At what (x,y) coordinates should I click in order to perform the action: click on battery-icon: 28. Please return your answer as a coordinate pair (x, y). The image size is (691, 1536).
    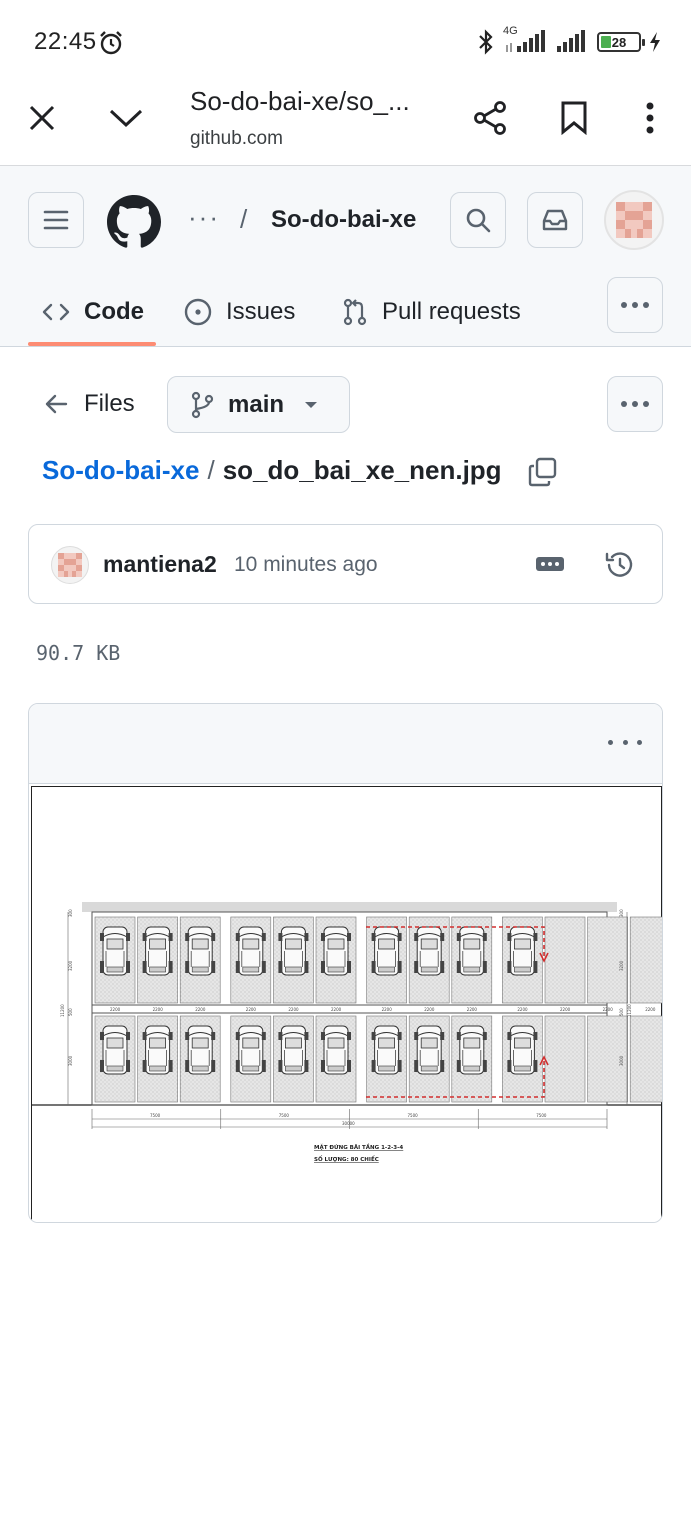
    Looking at the image, I should click on (621, 42).